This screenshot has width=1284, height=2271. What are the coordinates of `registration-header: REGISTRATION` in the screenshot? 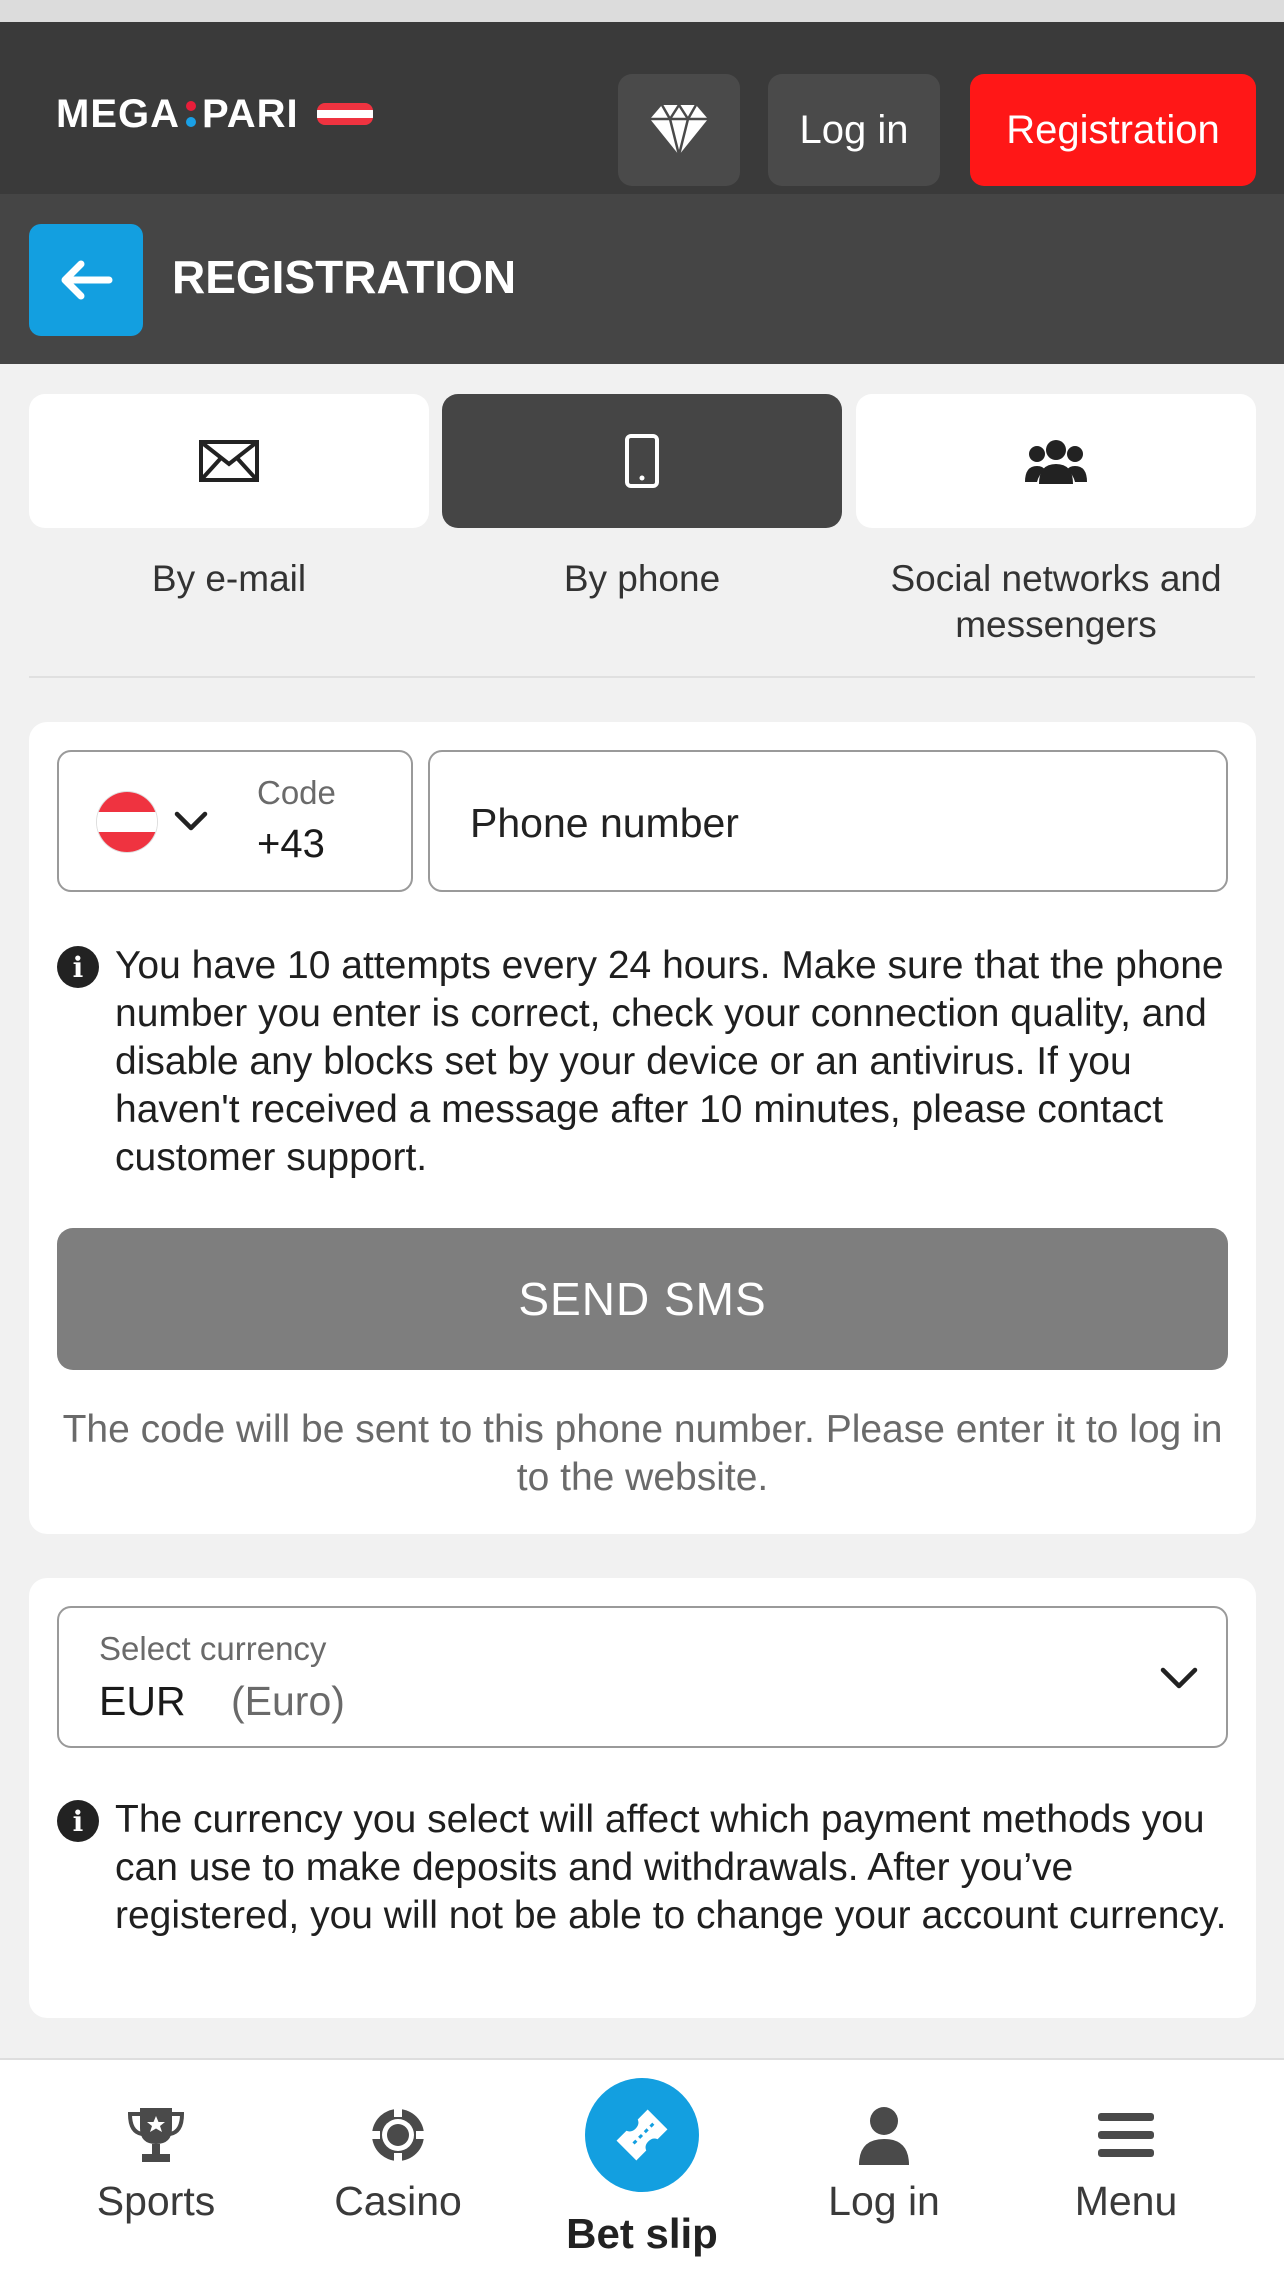 It's located at (642, 279).